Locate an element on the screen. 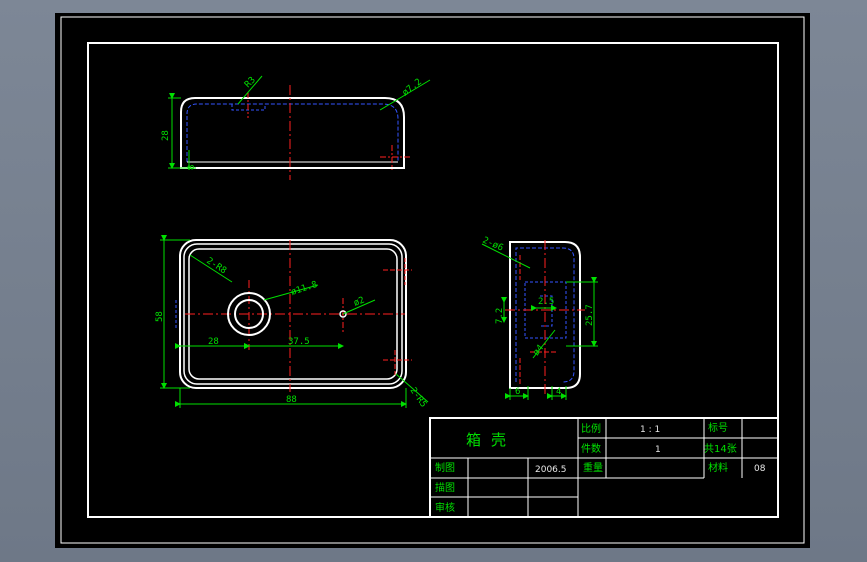  value-quantity: 1 is located at coordinates (658, 450).